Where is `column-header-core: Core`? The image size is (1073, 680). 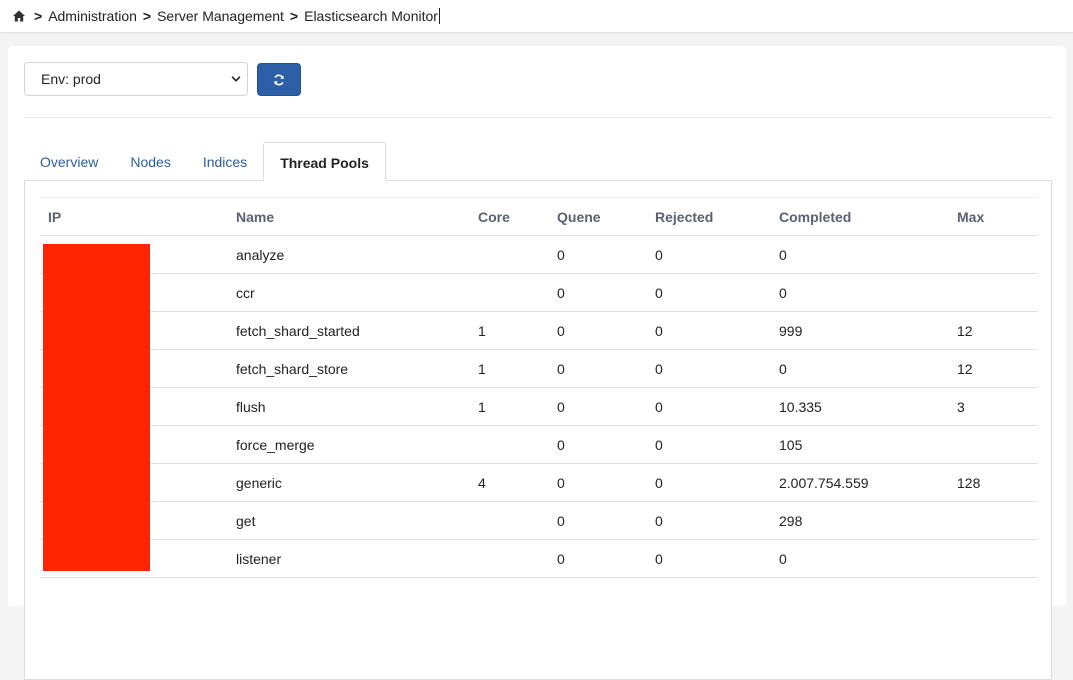
column-header-core: Core is located at coordinates (509, 216).